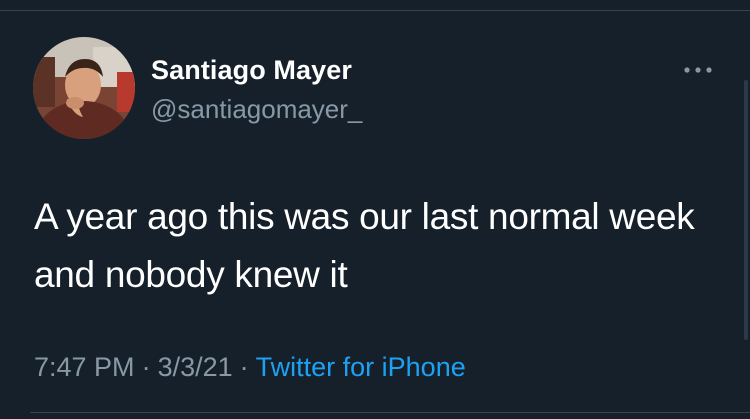 This screenshot has width=750, height=419. Describe the element at coordinates (375, 10) in the screenshot. I see `top-divider` at that location.